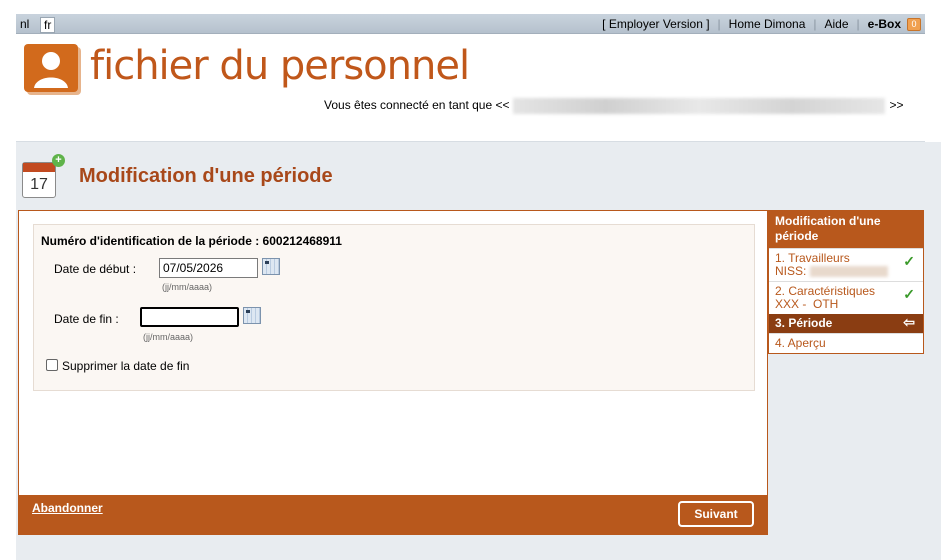 This screenshot has width=941, height=560. What do you see at coordinates (48, 25) in the screenshot?
I see `lang-fr-link: fr` at bounding box center [48, 25].